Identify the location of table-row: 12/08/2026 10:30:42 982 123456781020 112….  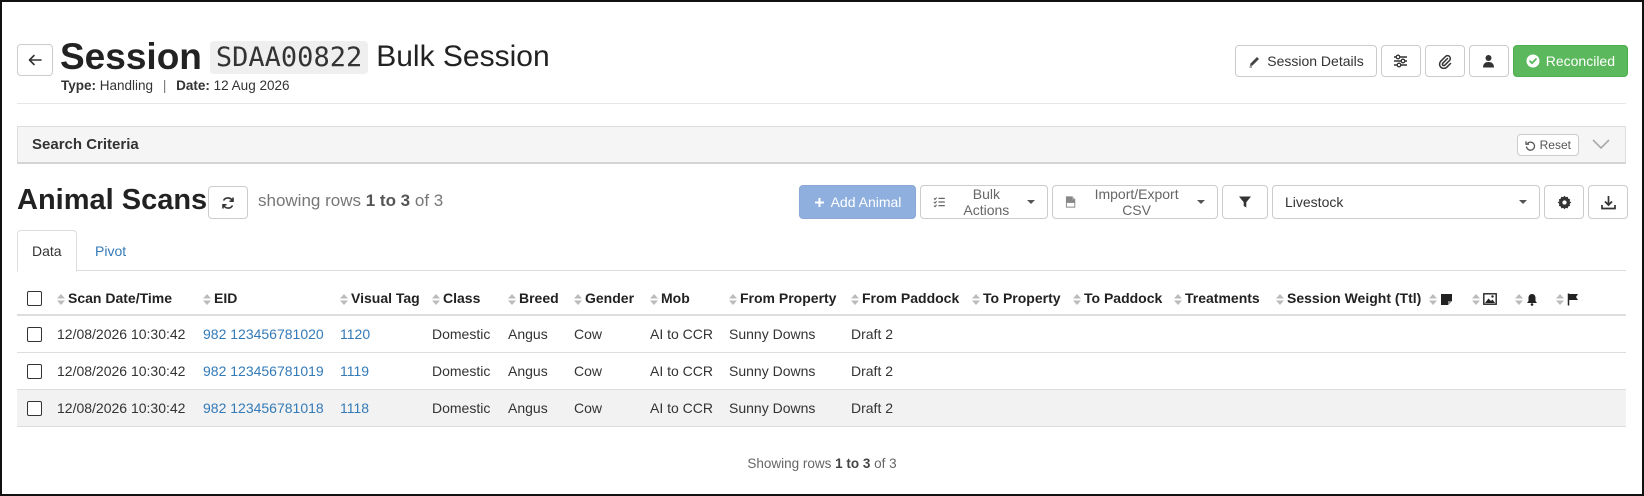
(821, 334).